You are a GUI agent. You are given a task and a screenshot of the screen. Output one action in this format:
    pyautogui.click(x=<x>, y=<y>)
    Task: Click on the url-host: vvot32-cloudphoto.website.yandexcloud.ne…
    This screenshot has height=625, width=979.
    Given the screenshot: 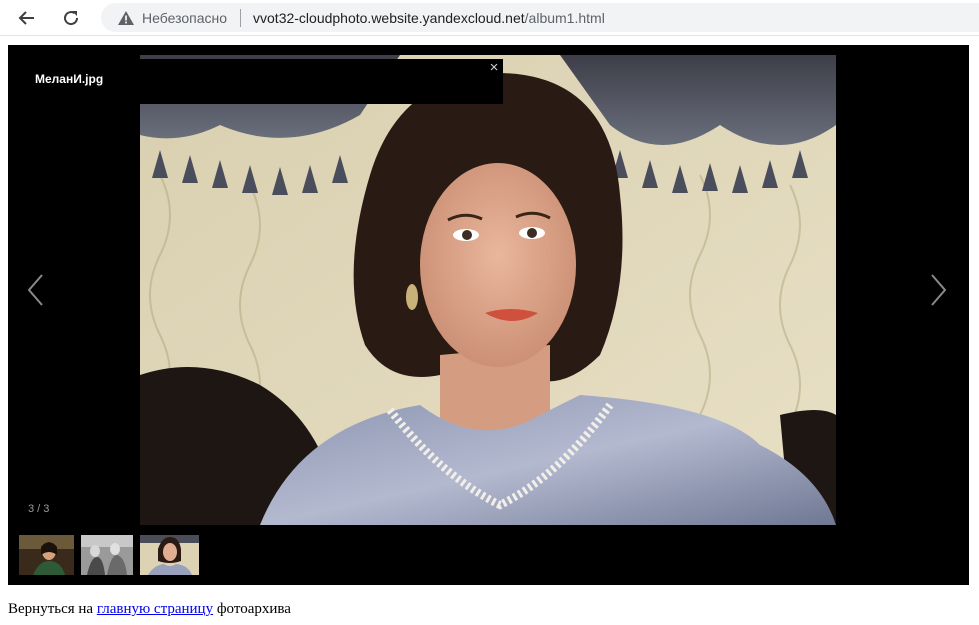 What is the action you would take?
    pyautogui.click(x=389, y=17)
    